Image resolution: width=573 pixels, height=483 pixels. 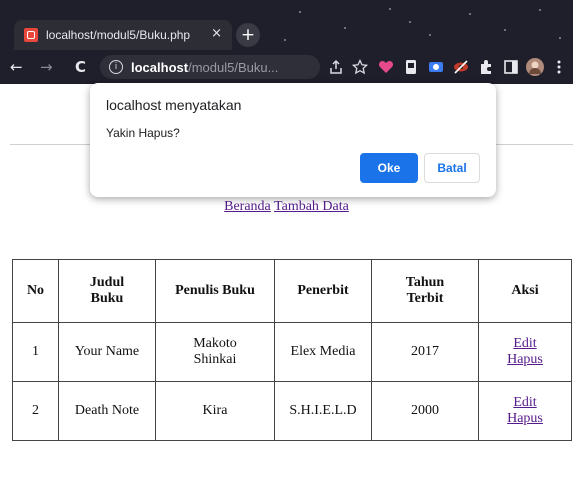 I want to click on forward-arrow-icon: →, so click(x=46, y=67).